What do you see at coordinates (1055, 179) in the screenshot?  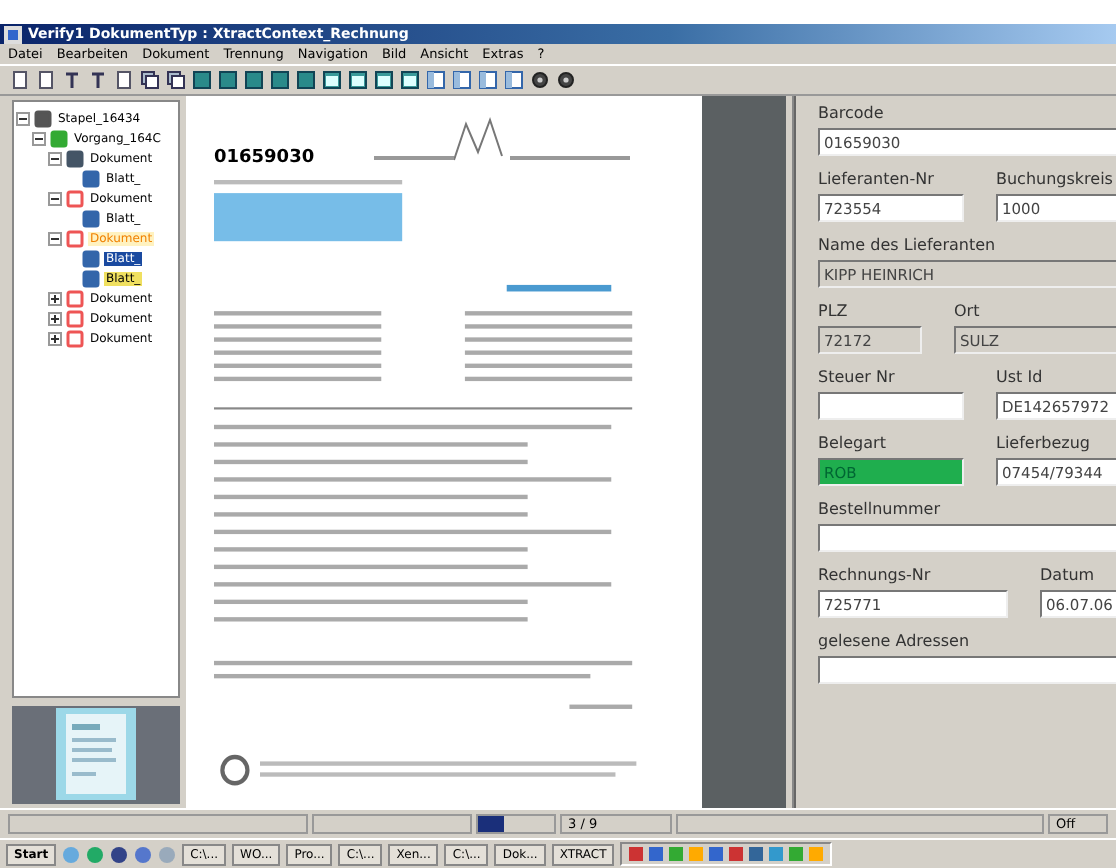 I see `field-label: Buchungskreis` at bounding box center [1055, 179].